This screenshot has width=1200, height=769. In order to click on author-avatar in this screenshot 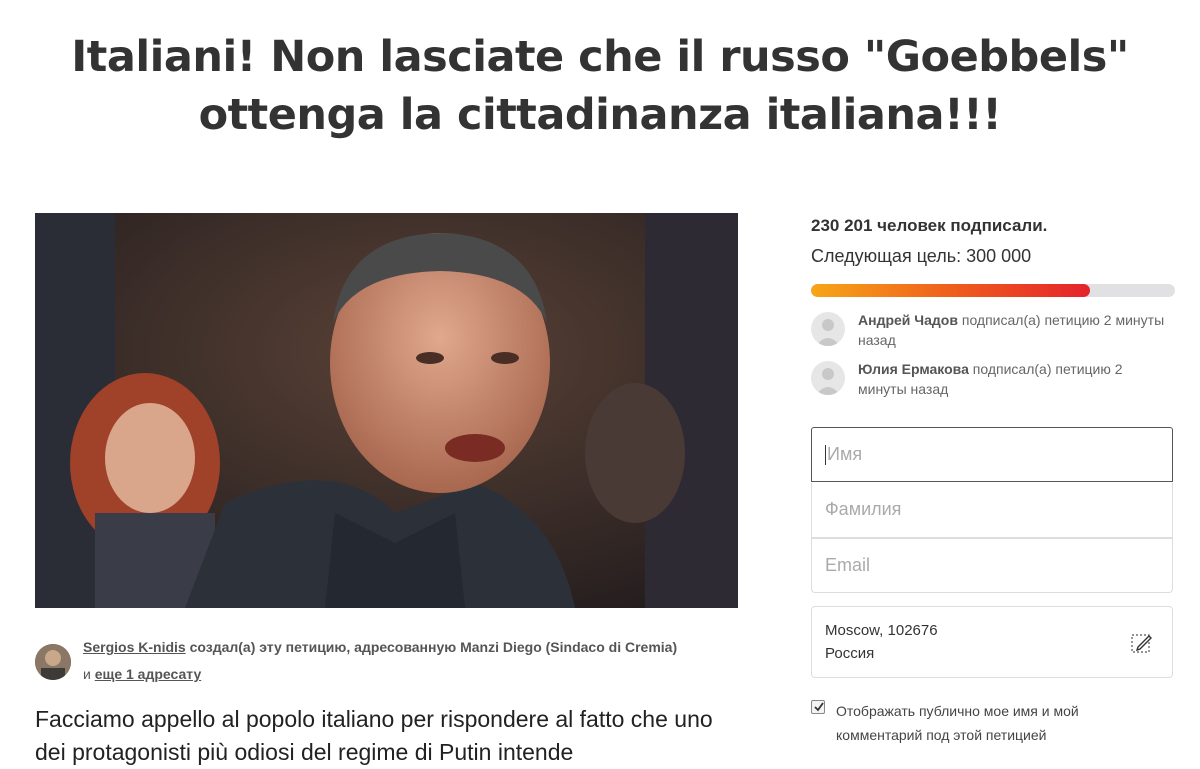, I will do `click(53, 662)`.